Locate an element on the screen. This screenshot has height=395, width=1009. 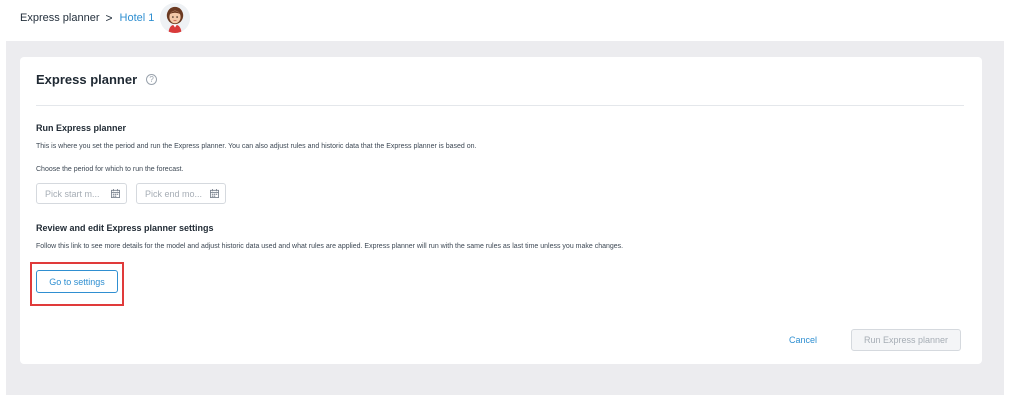
breadcrumb: Express planner > Hotel 1 is located at coordinates (87, 18).